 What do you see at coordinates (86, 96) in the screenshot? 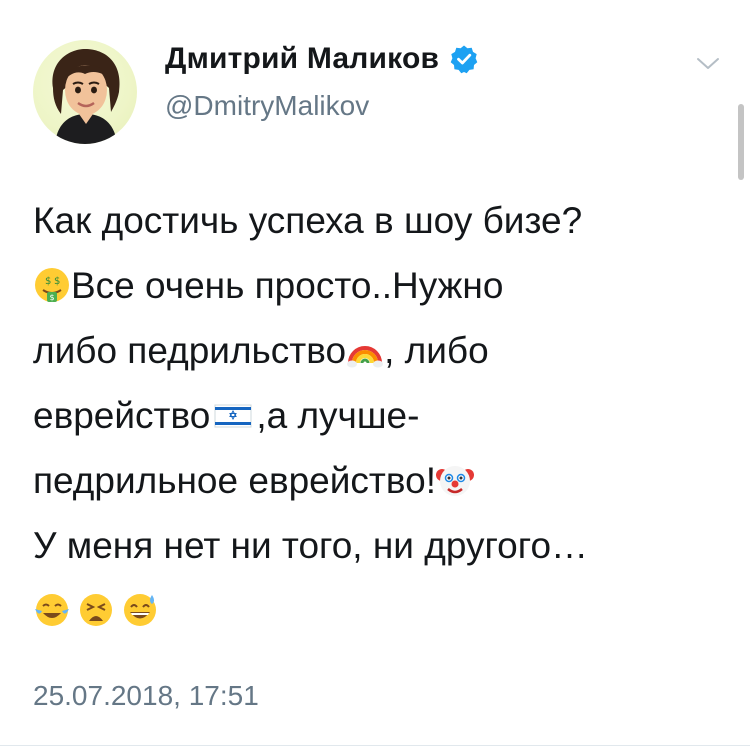
I see `memoji-avatar-icon` at bounding box center [86, 96].